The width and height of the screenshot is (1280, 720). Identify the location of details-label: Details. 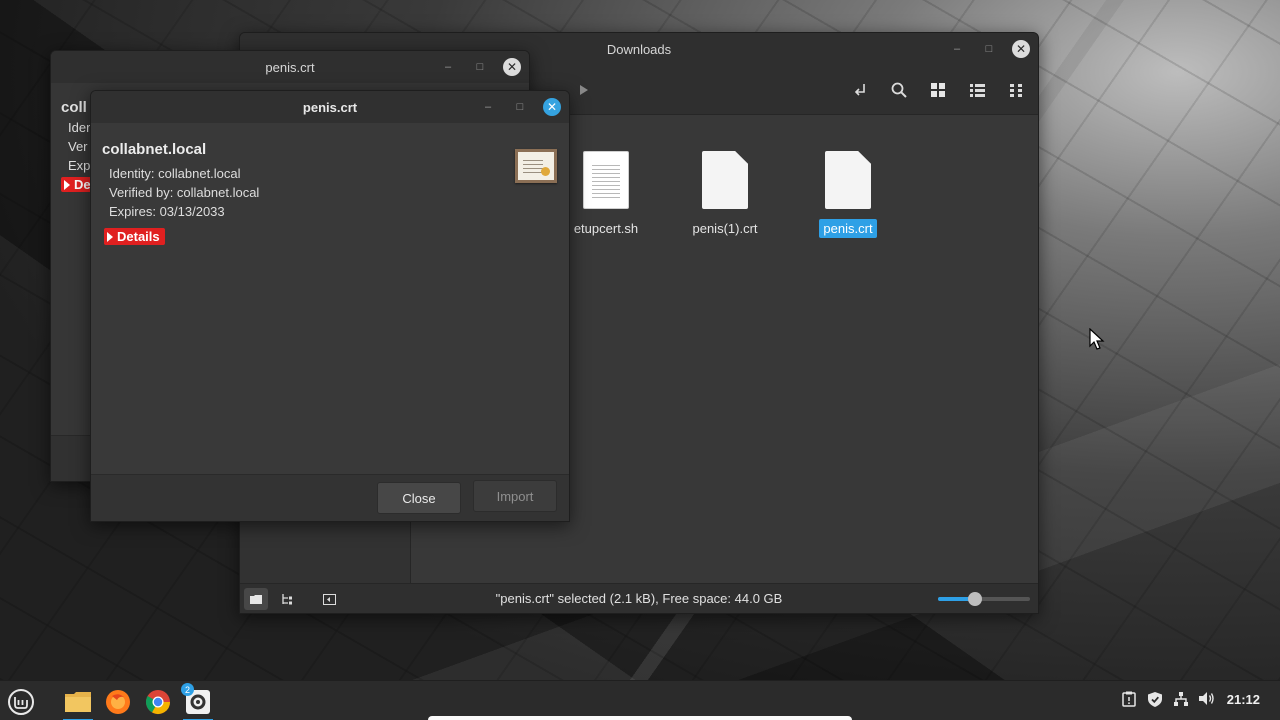
(138, 236).